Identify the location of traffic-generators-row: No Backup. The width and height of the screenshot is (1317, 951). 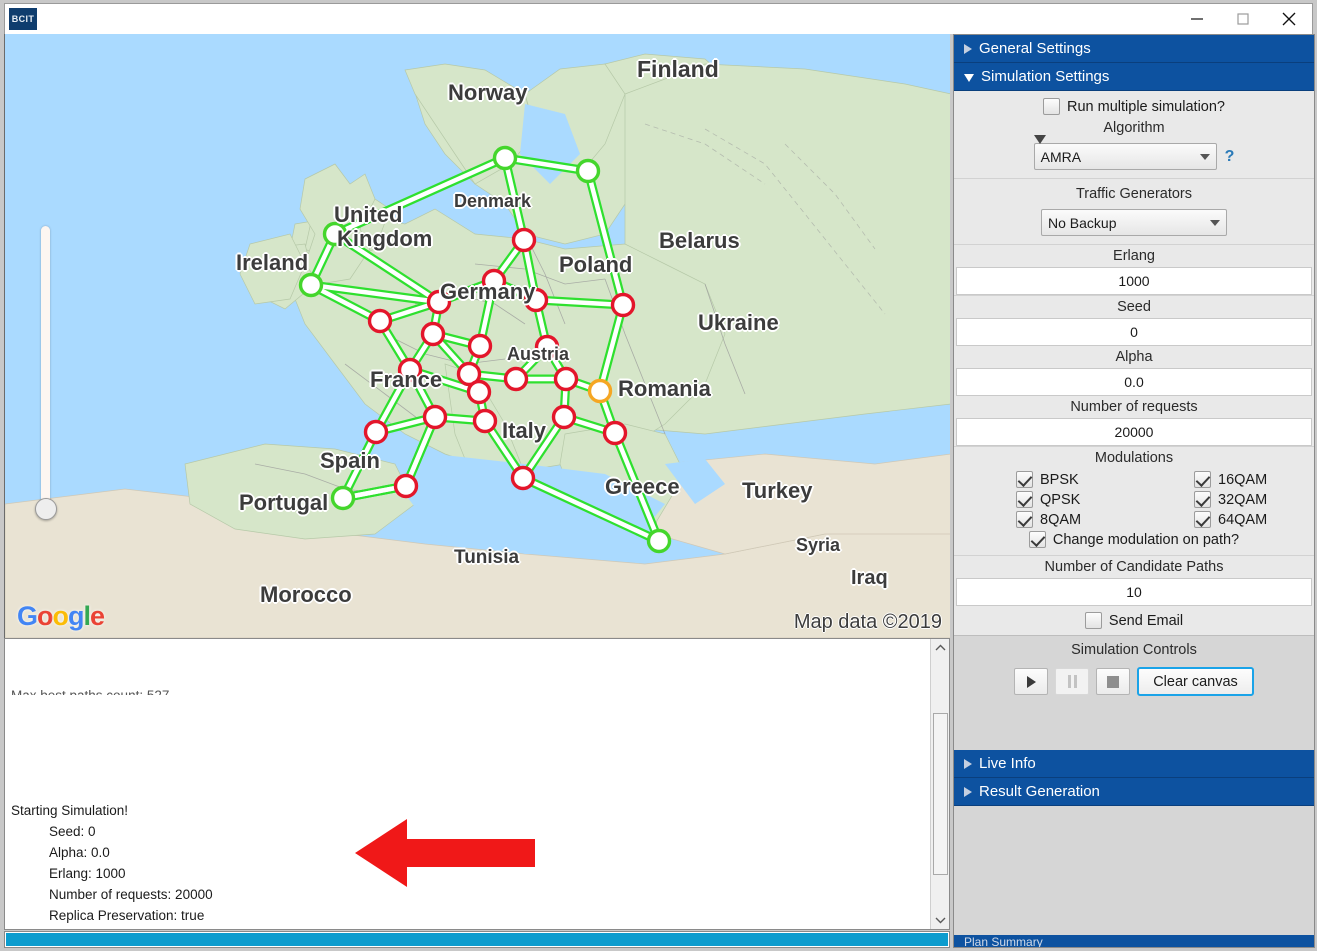
(1134, 224).